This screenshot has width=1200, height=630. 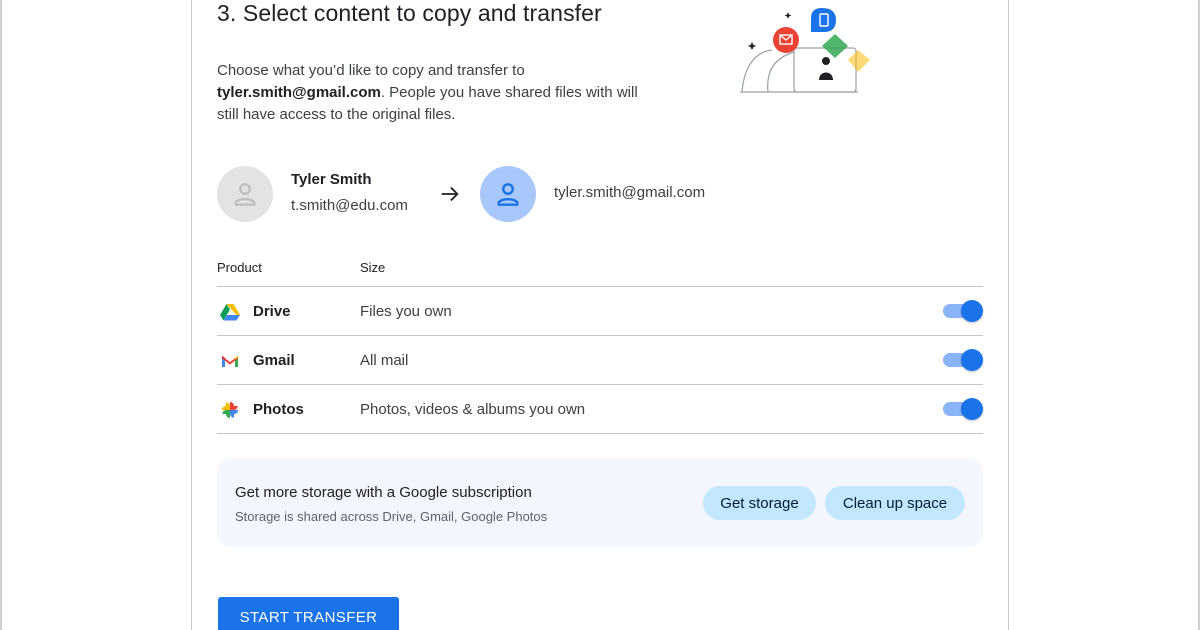 I want to click on google-drive-icon, so click(x=230, y=312).